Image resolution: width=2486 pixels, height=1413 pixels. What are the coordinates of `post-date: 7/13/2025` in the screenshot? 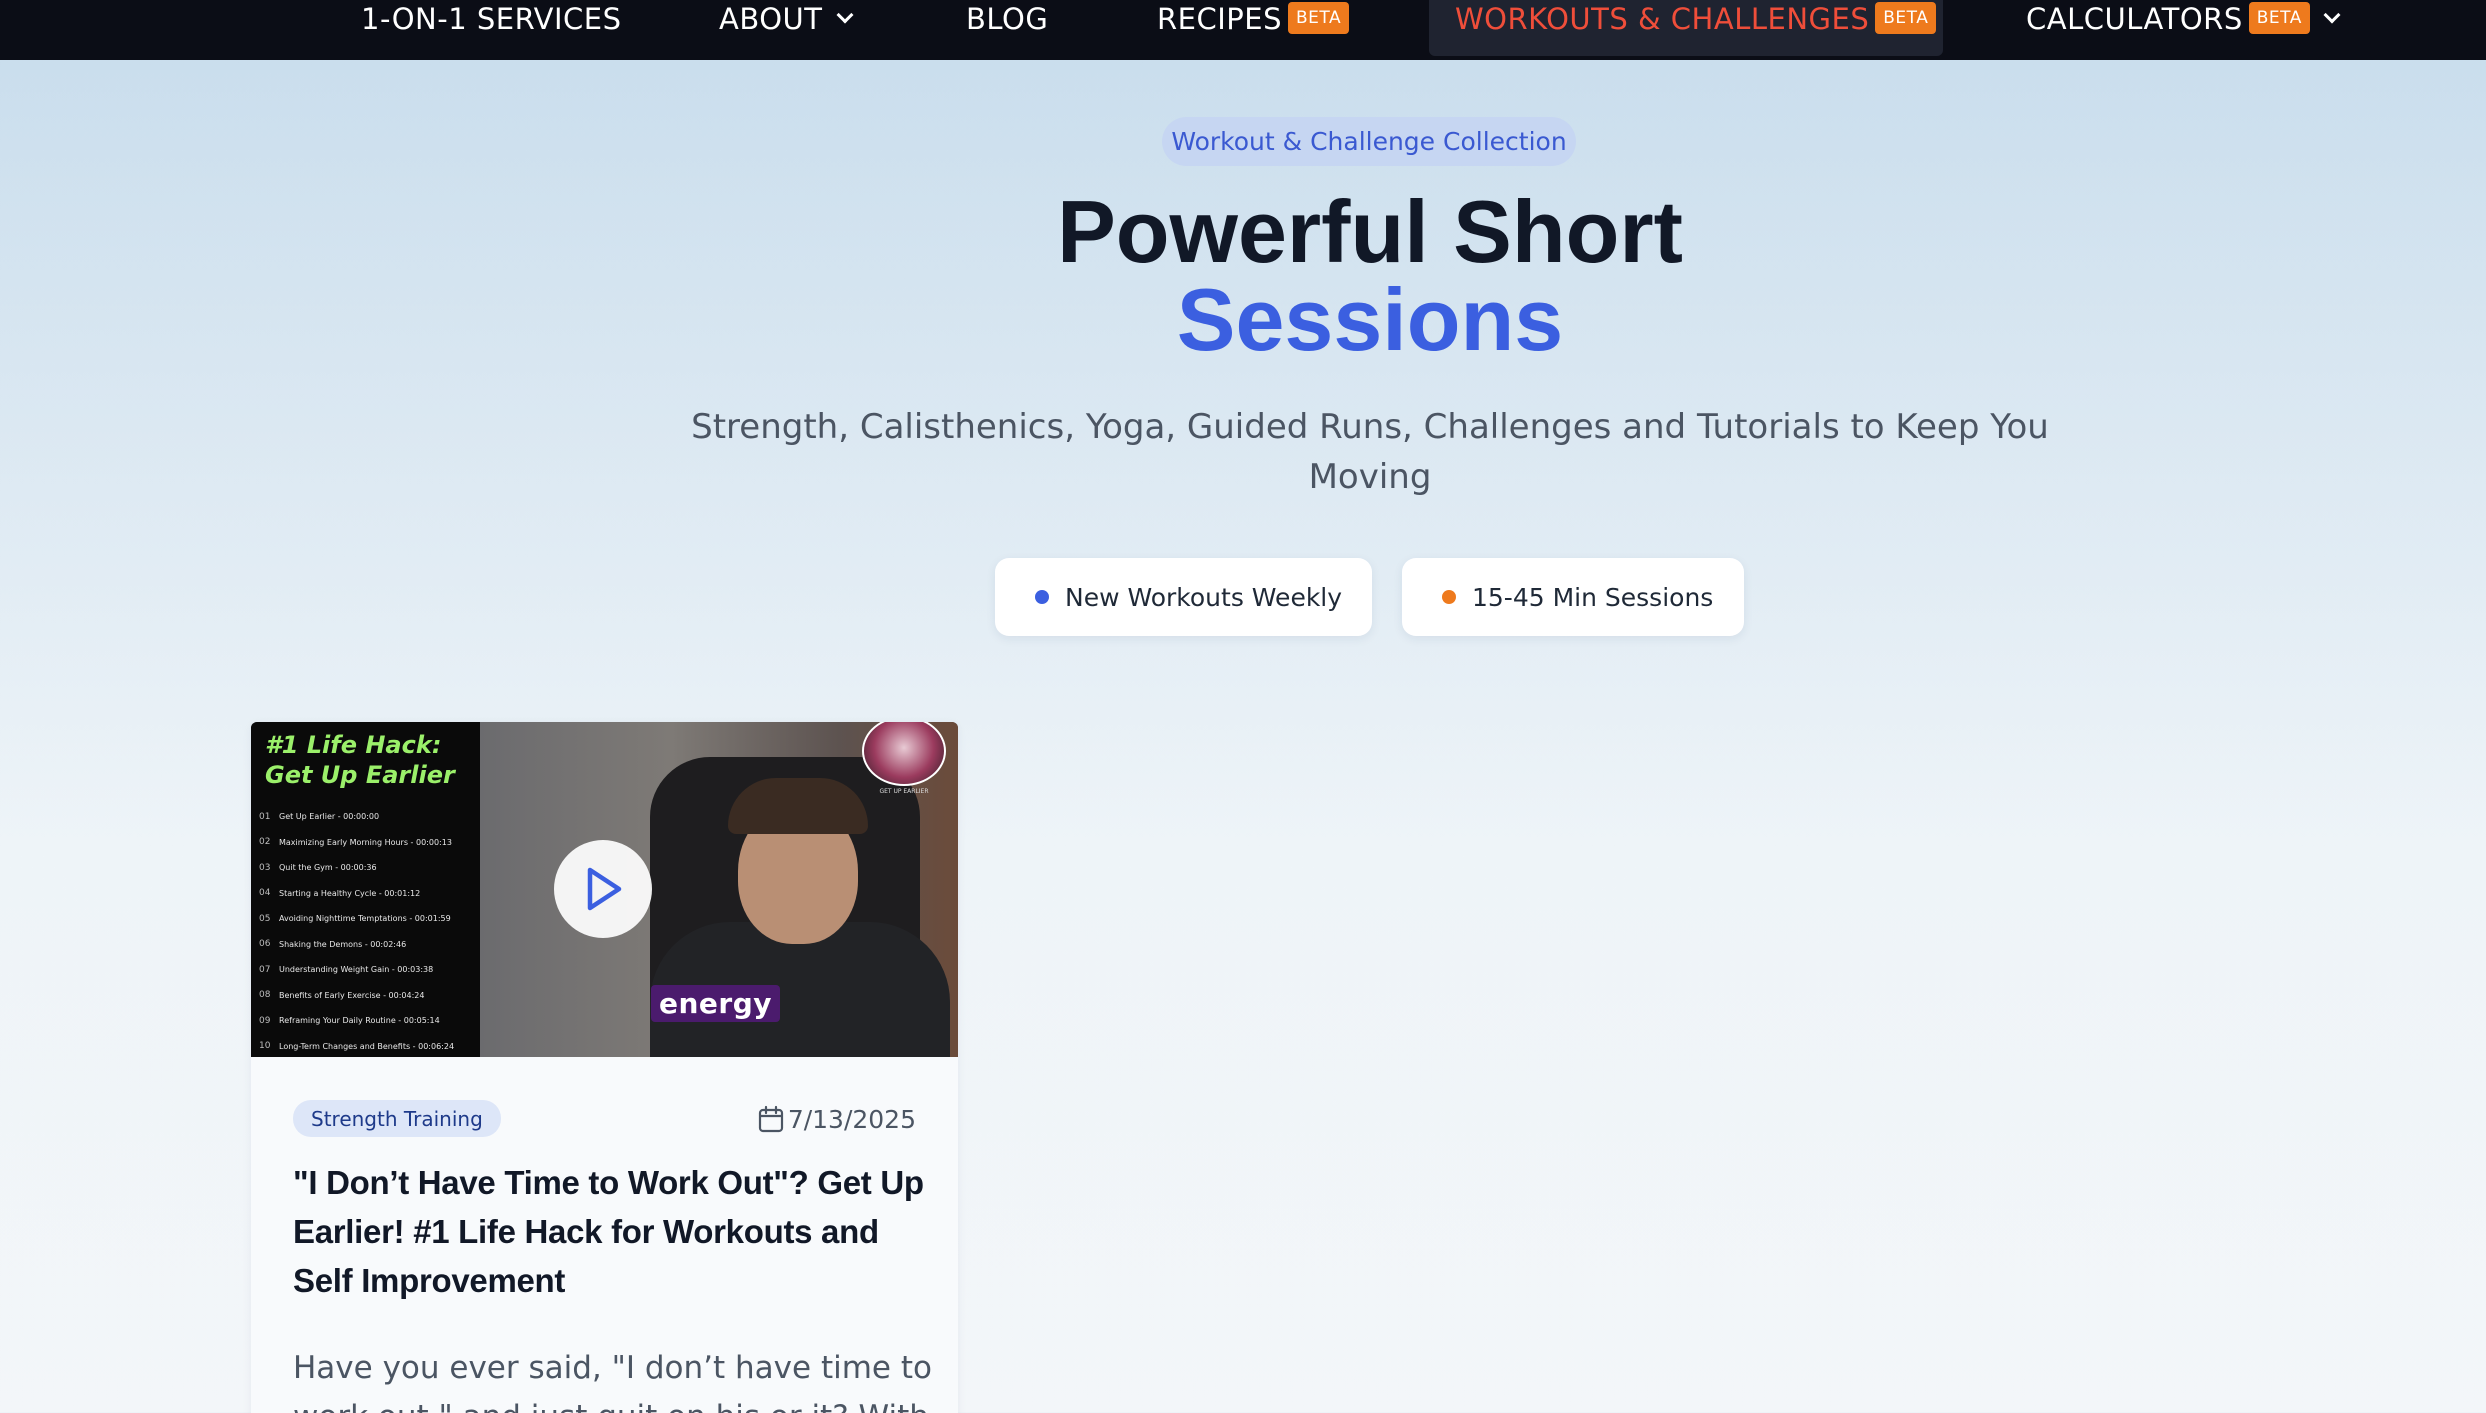 It's located at (837, 1119).